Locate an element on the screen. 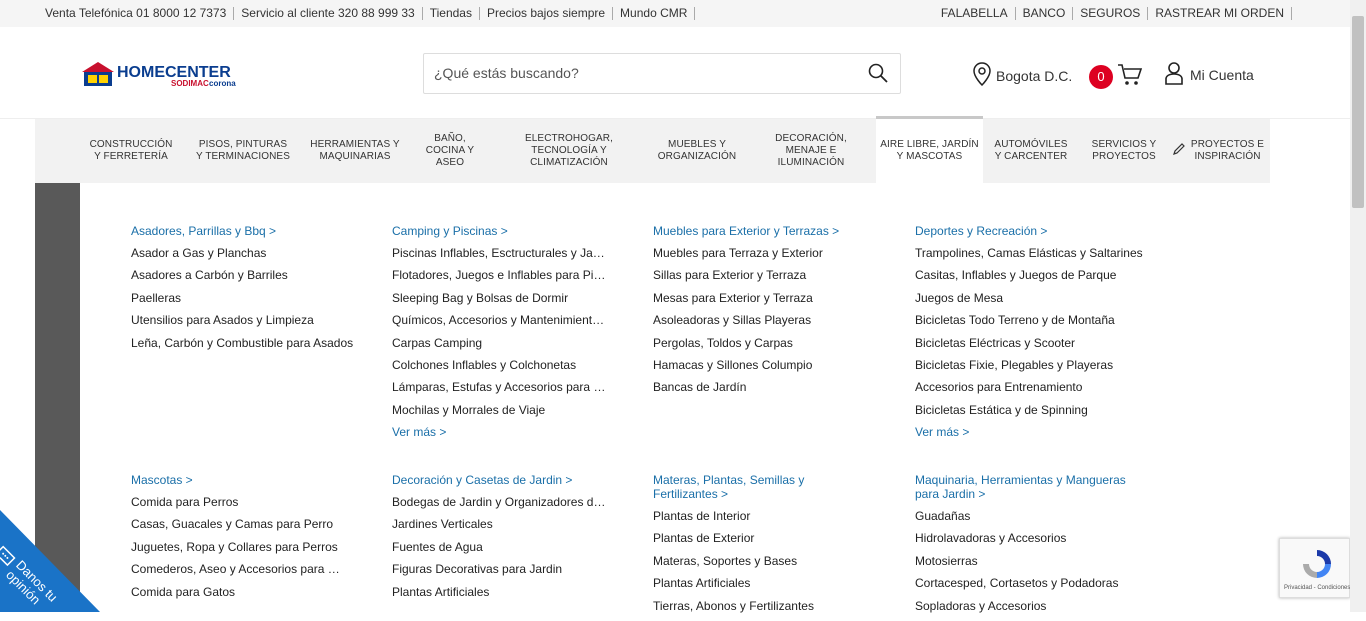 The height and width of the screenshot is (621, 1366). menu-link: Paelleras is located at coordinates (246, 302).